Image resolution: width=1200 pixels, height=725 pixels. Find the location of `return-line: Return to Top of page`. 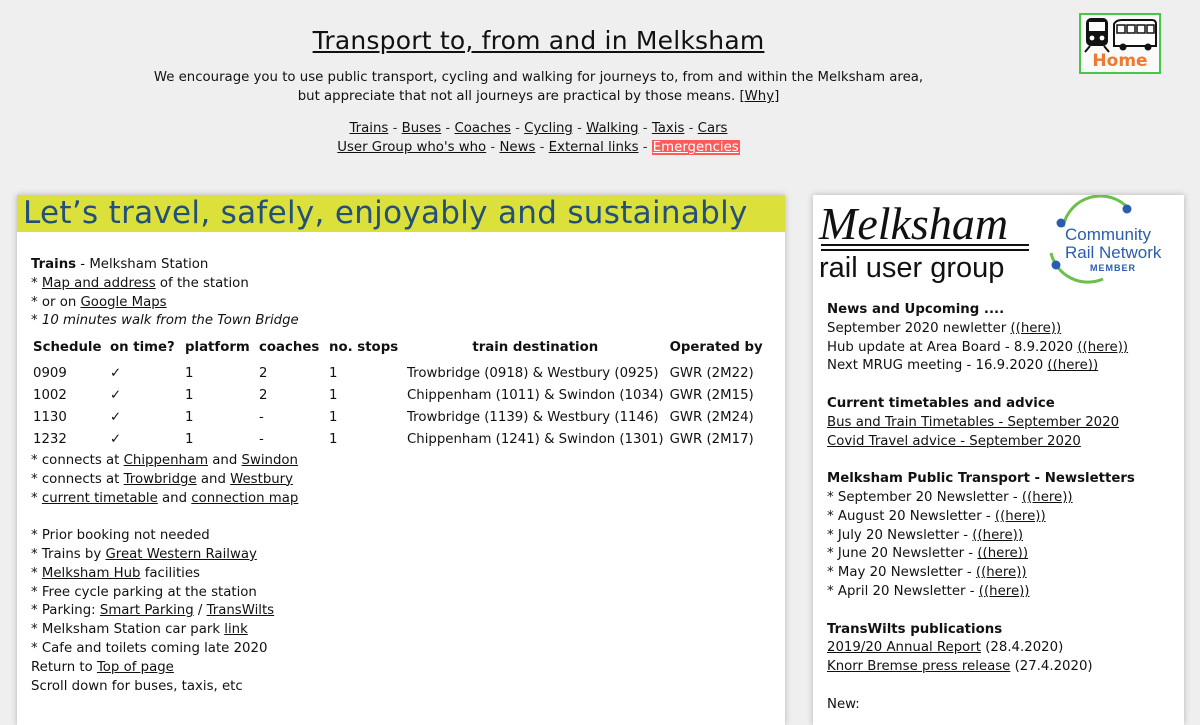

return-line: Return to Top of page is located at coordinates (401, 668).